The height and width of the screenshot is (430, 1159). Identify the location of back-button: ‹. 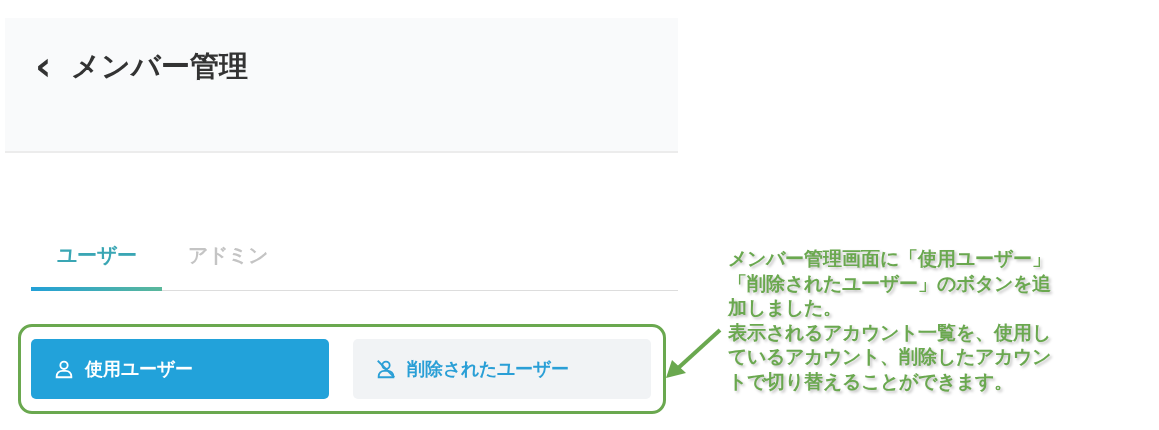
(43, 66).